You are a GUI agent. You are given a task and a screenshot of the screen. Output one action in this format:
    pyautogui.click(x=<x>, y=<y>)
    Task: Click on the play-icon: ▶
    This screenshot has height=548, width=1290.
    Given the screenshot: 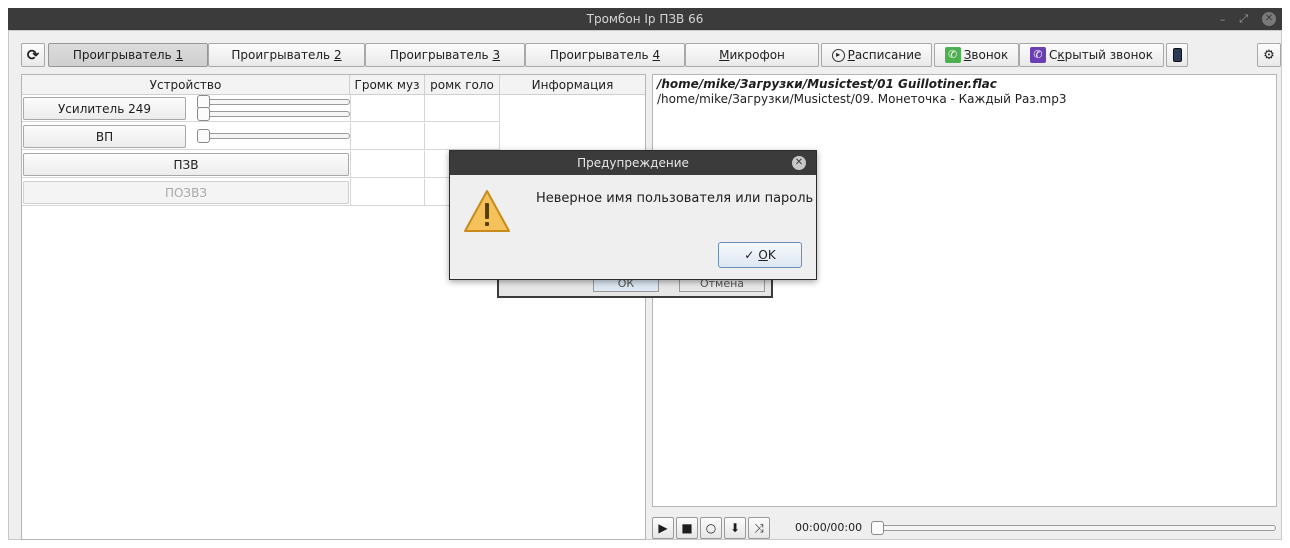 What is the action you would take?
    pyautogui.click(x=663, y=528)
    